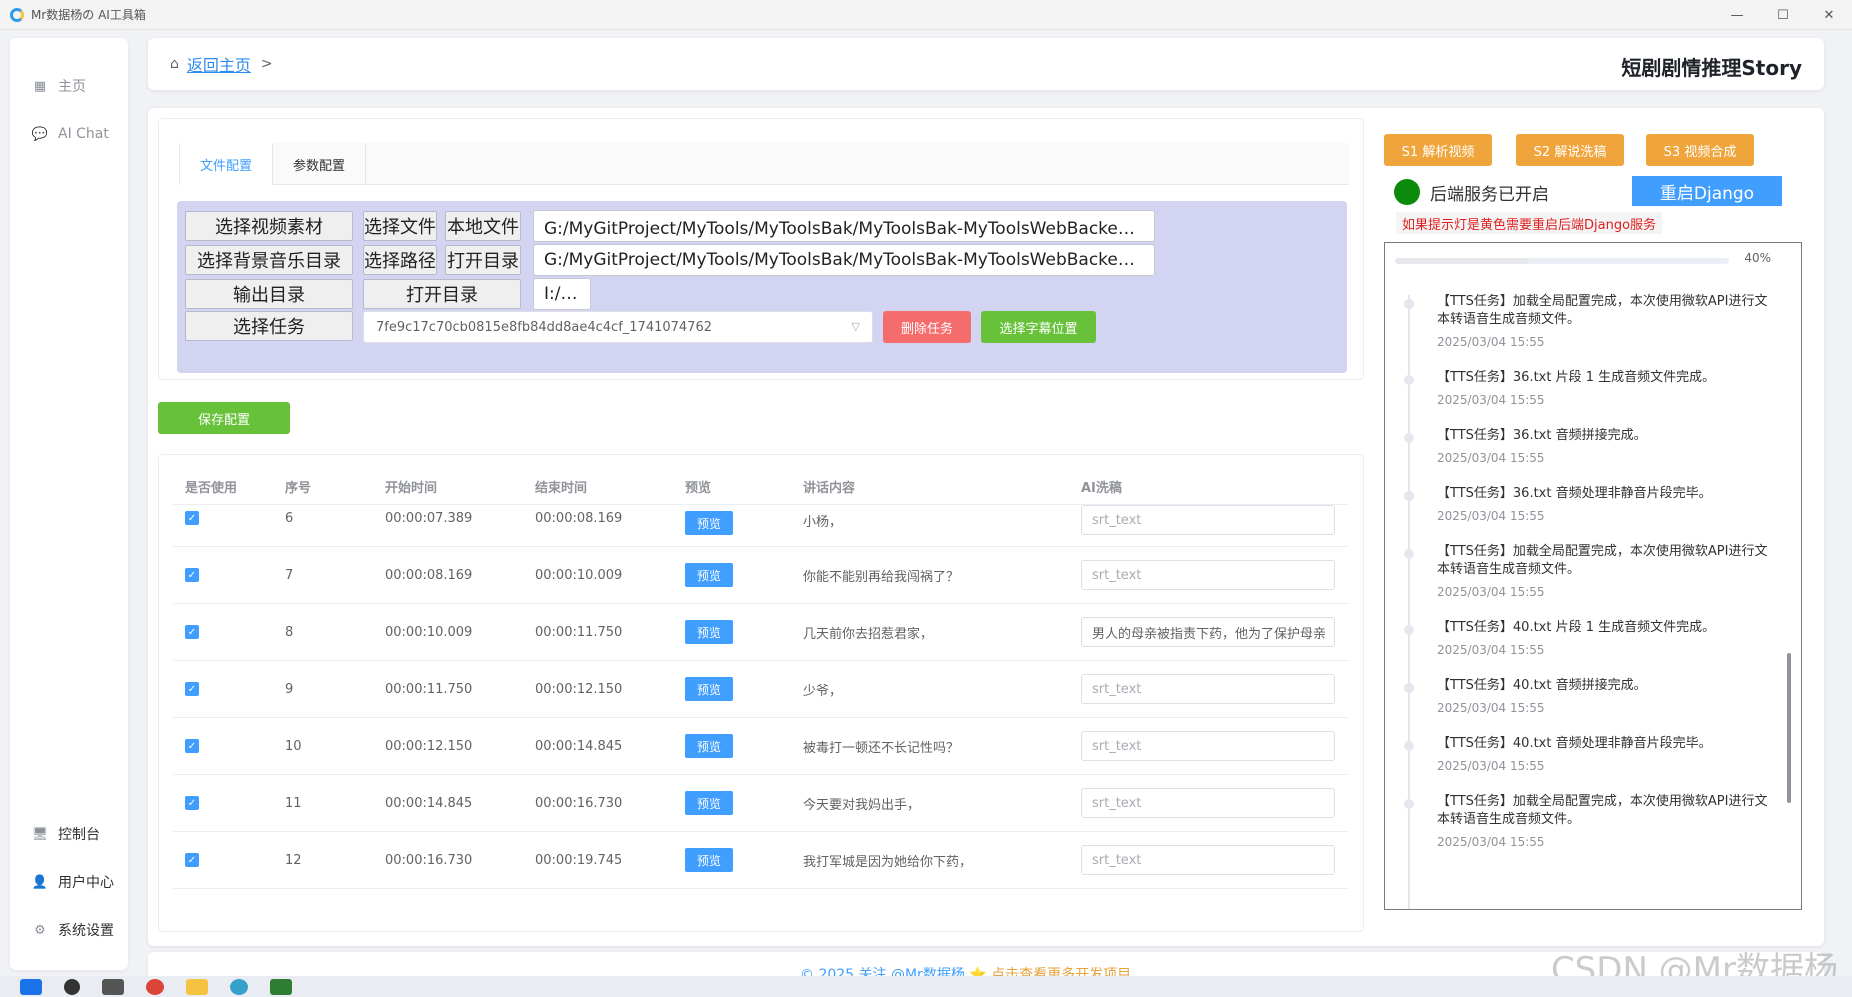 The height and width of the screenshot is (997, 1852). Describe the element at coordinates (289, 632) in the screenshot. I see `index-cell: 8` at that location.